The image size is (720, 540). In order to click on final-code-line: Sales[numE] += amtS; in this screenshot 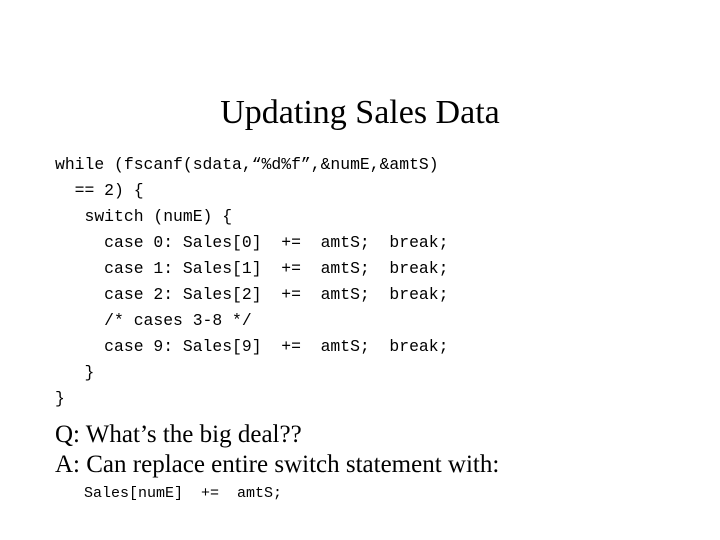, I will do `click(183, 493)`.